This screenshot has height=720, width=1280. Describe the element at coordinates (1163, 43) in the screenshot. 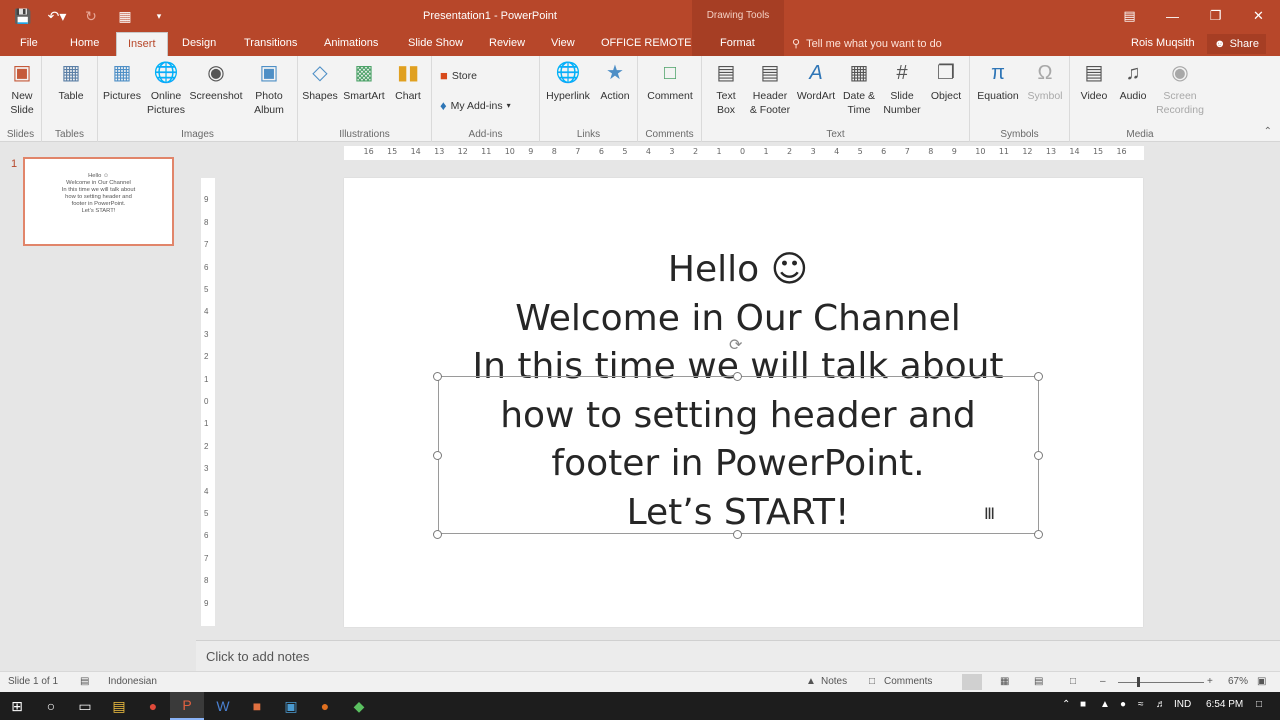

I see `user-name: Rois Muqsith` at that location.